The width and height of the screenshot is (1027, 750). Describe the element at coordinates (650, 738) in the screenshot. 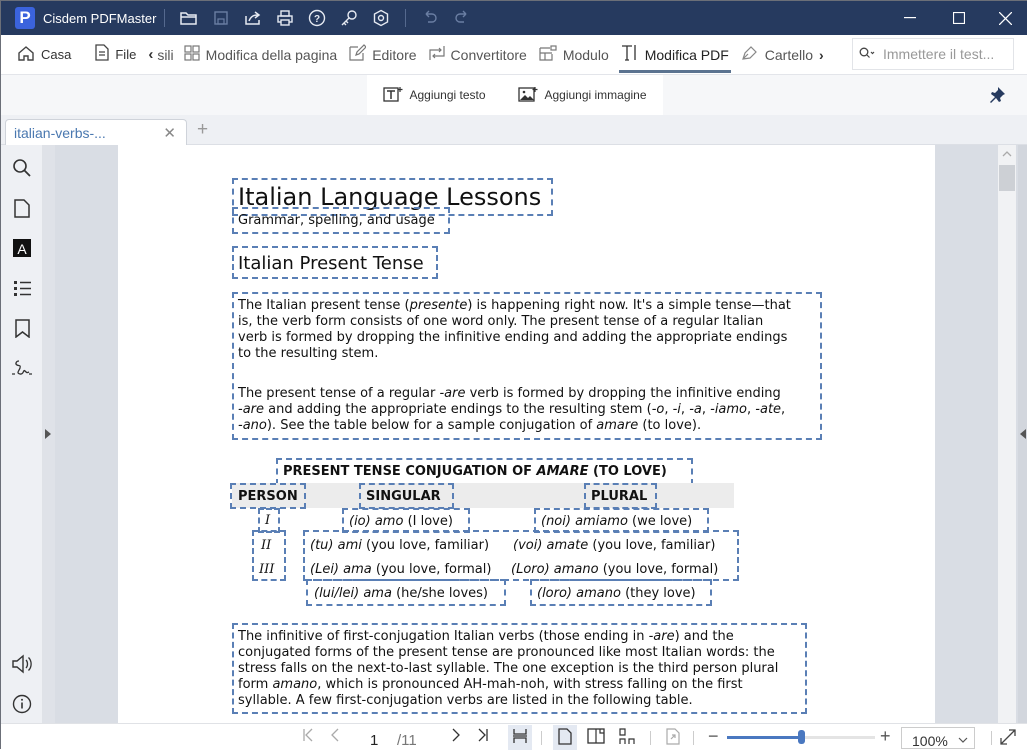

I see `divider` at that location.